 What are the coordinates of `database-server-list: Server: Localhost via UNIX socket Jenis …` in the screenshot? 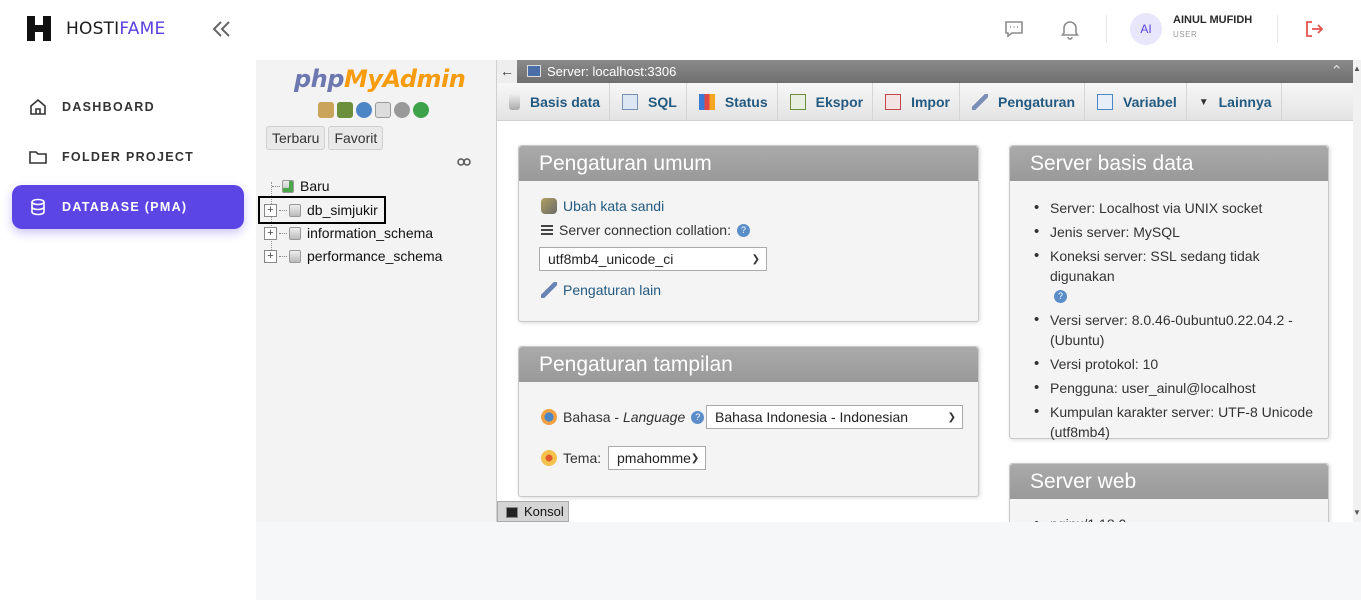 It's located at (1177, 320).